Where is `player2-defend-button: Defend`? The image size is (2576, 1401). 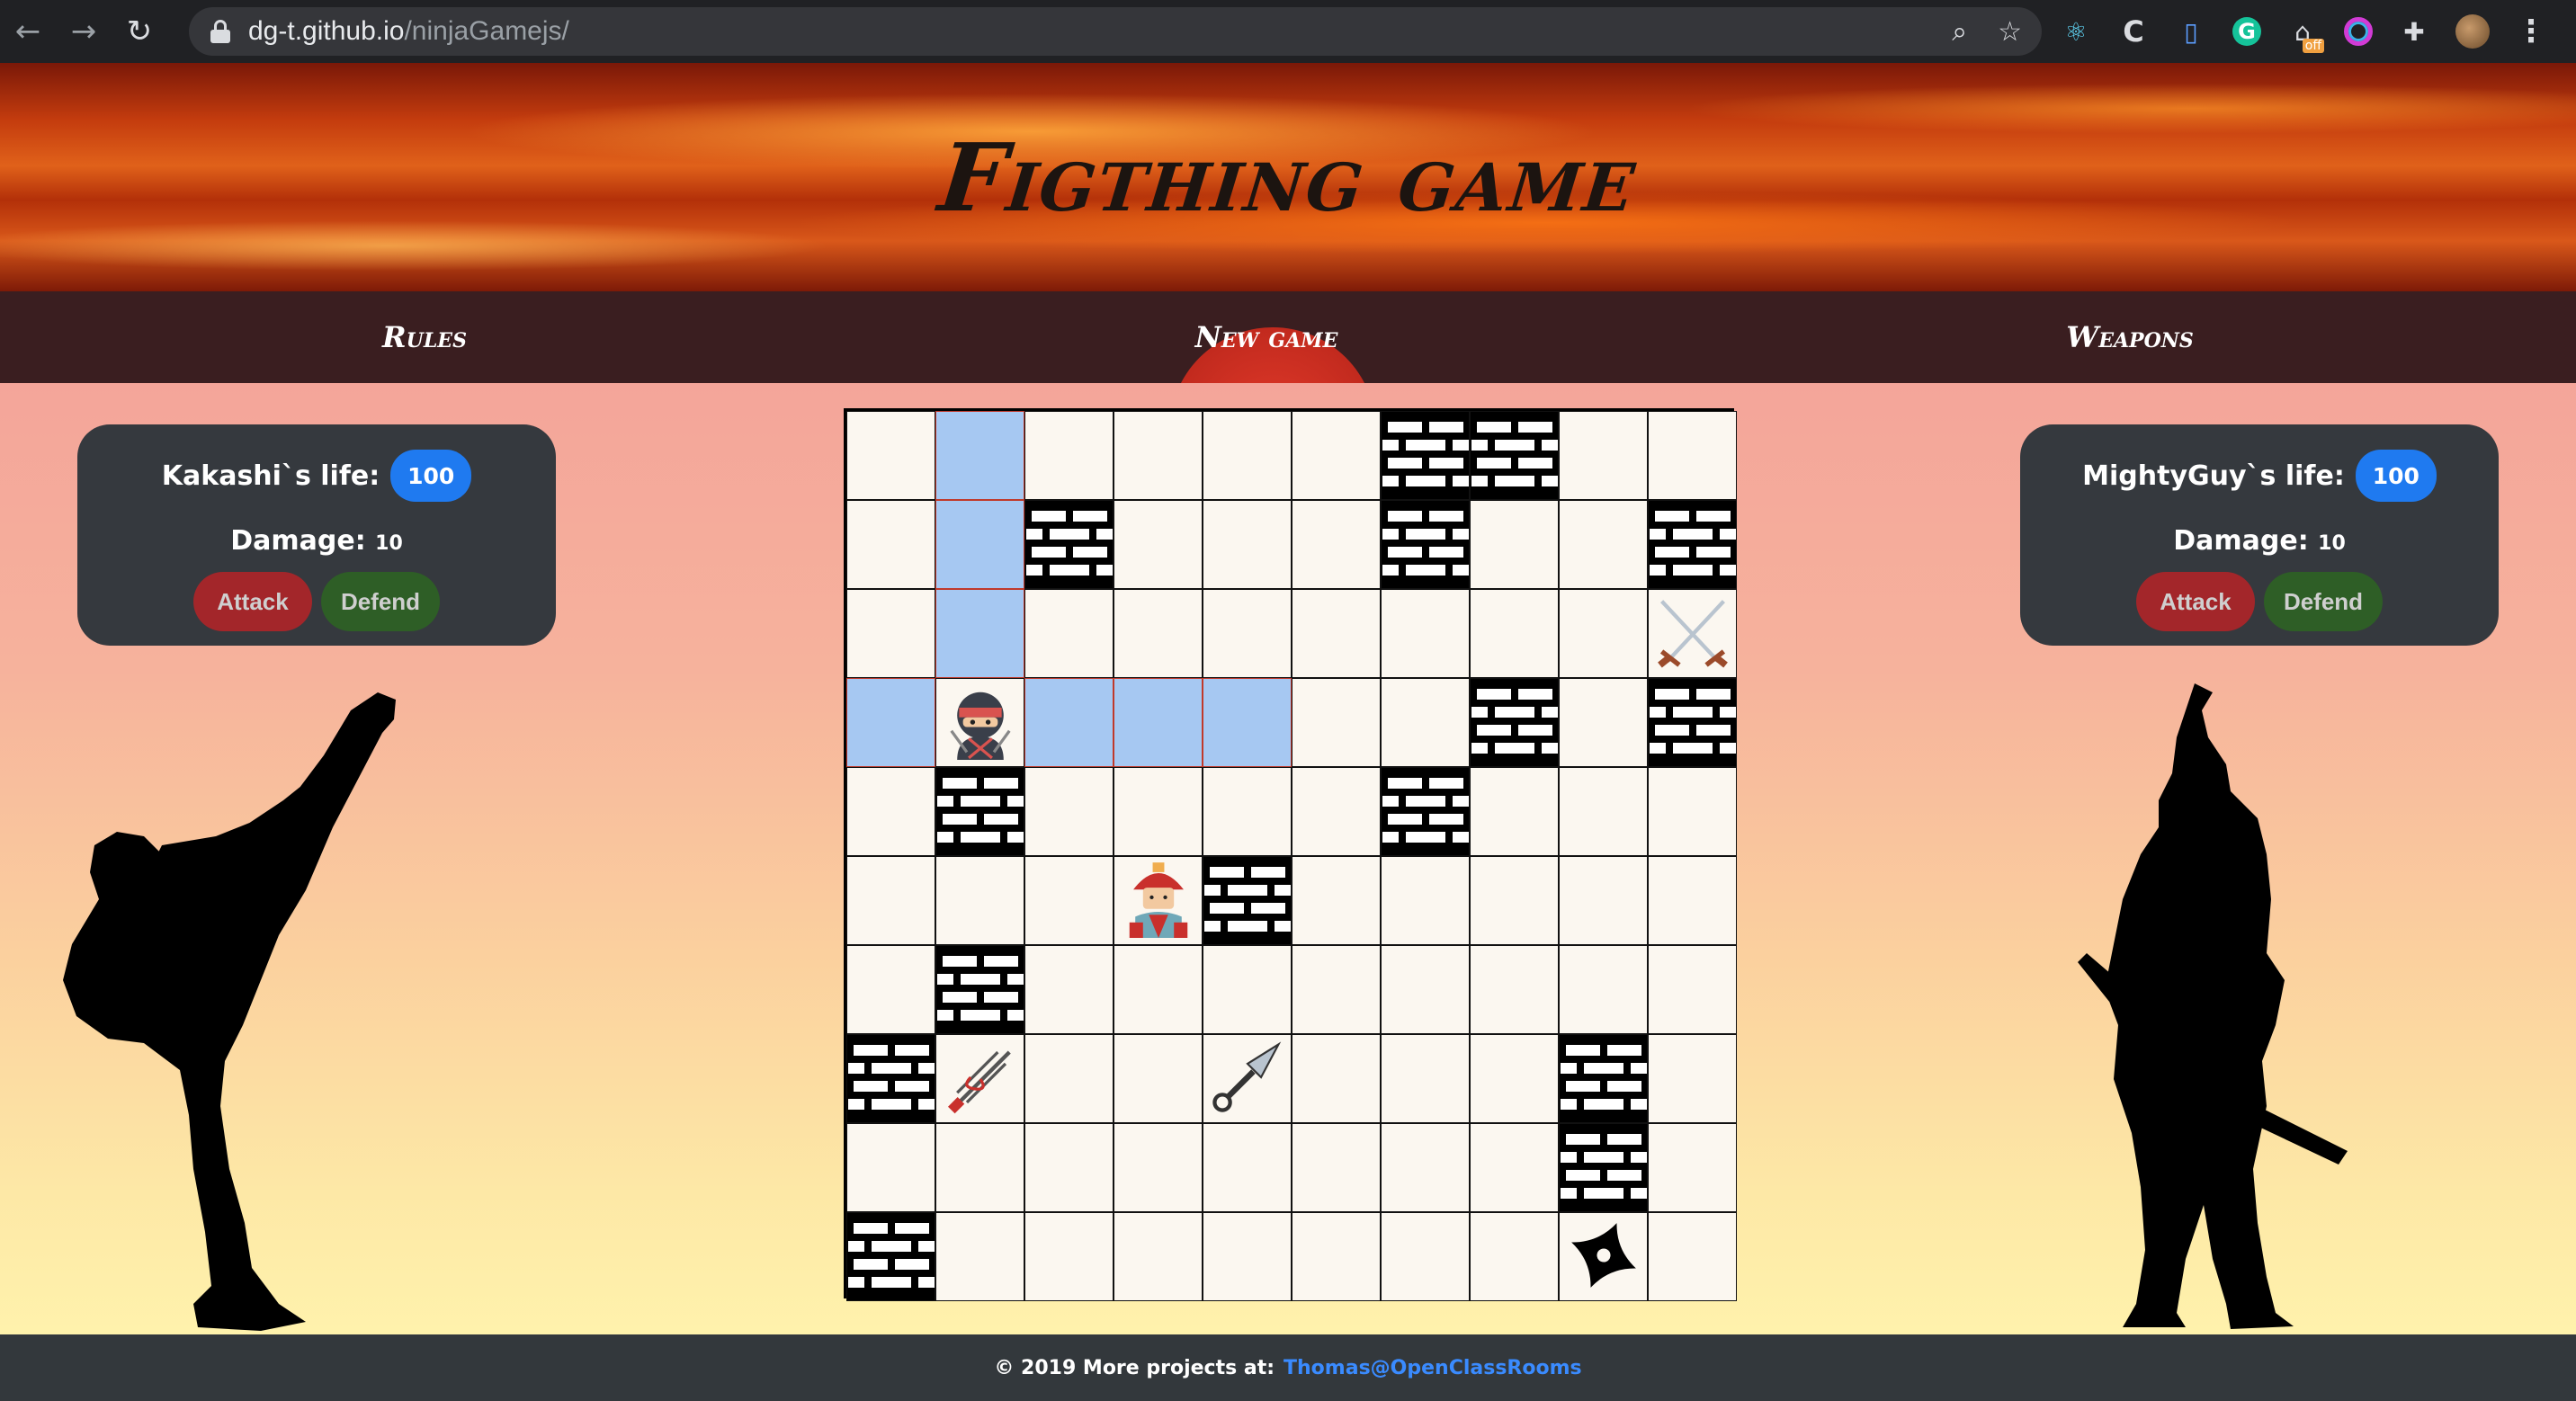 player2-defend-button: Defend is located at coordinates (2323, 602).